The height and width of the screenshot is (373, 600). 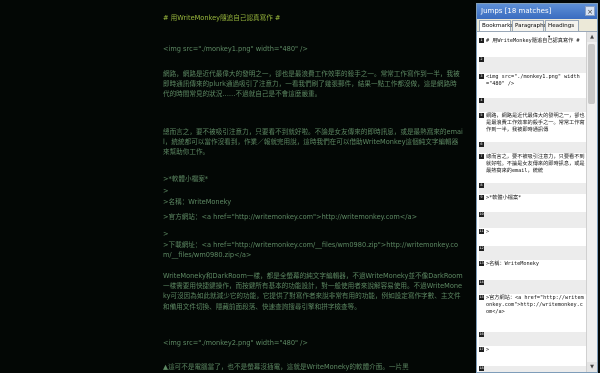 I want to click on list-item: 16, so click(x=533, y=339).